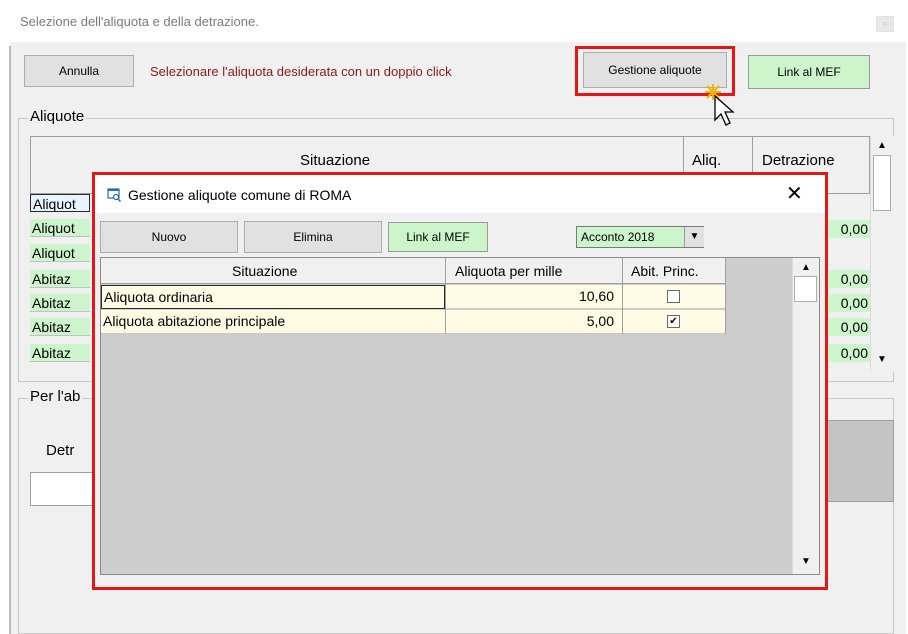 This screenshot has width=908, height=634. I want to click on magnifier-window-icon, so click(114, 196).